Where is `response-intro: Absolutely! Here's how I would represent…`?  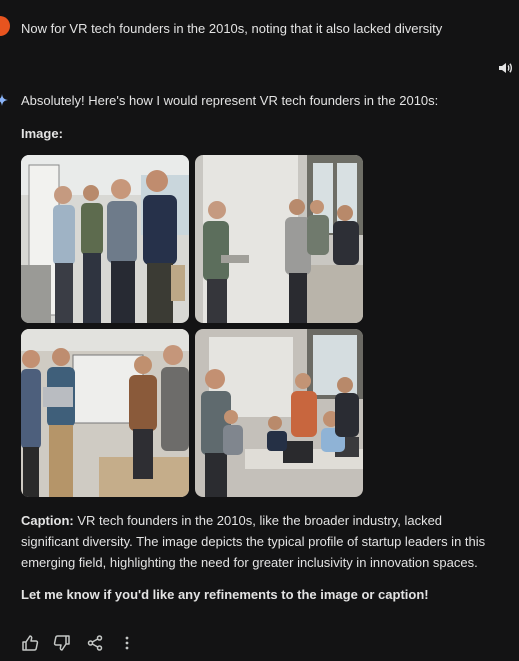
response-intro: Absolutely! Here's how I would represent… is located at coordinates (230, 100).